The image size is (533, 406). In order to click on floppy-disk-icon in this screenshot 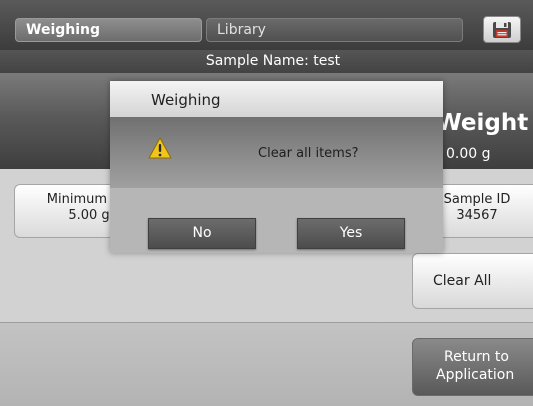, I will do `click(502, 30)`.